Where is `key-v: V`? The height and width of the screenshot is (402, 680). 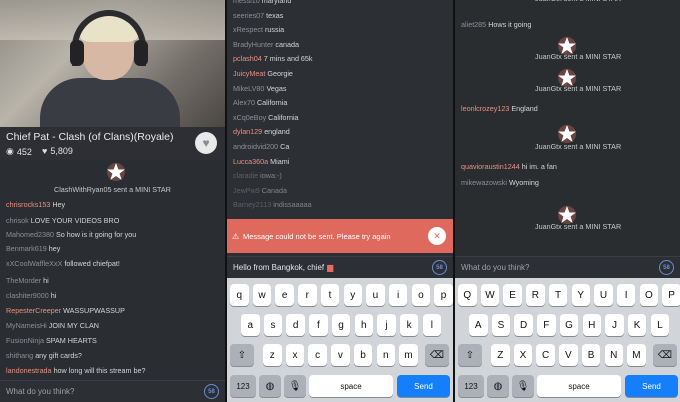 key-v: V is located at coordinates (568, 355).